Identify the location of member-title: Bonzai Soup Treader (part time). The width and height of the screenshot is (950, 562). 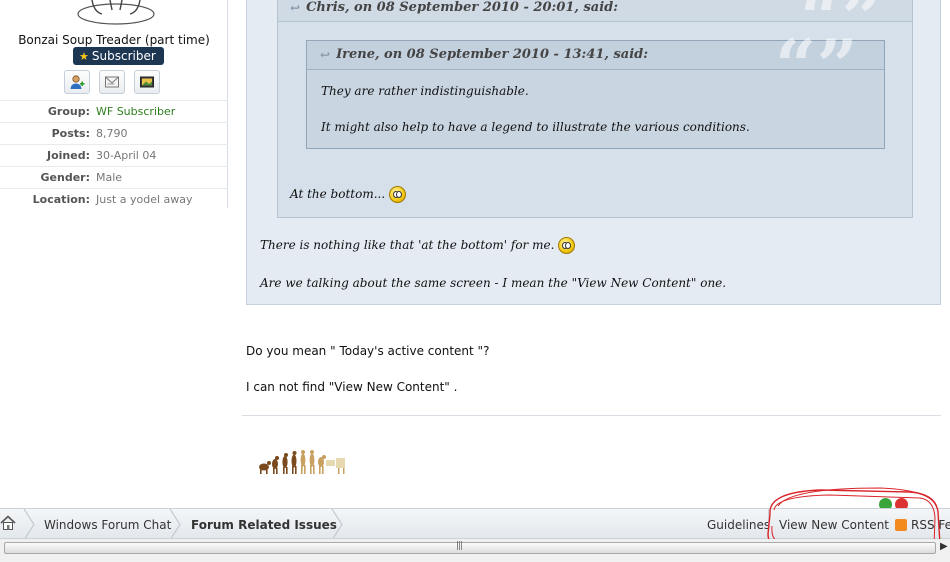
(114, 40).